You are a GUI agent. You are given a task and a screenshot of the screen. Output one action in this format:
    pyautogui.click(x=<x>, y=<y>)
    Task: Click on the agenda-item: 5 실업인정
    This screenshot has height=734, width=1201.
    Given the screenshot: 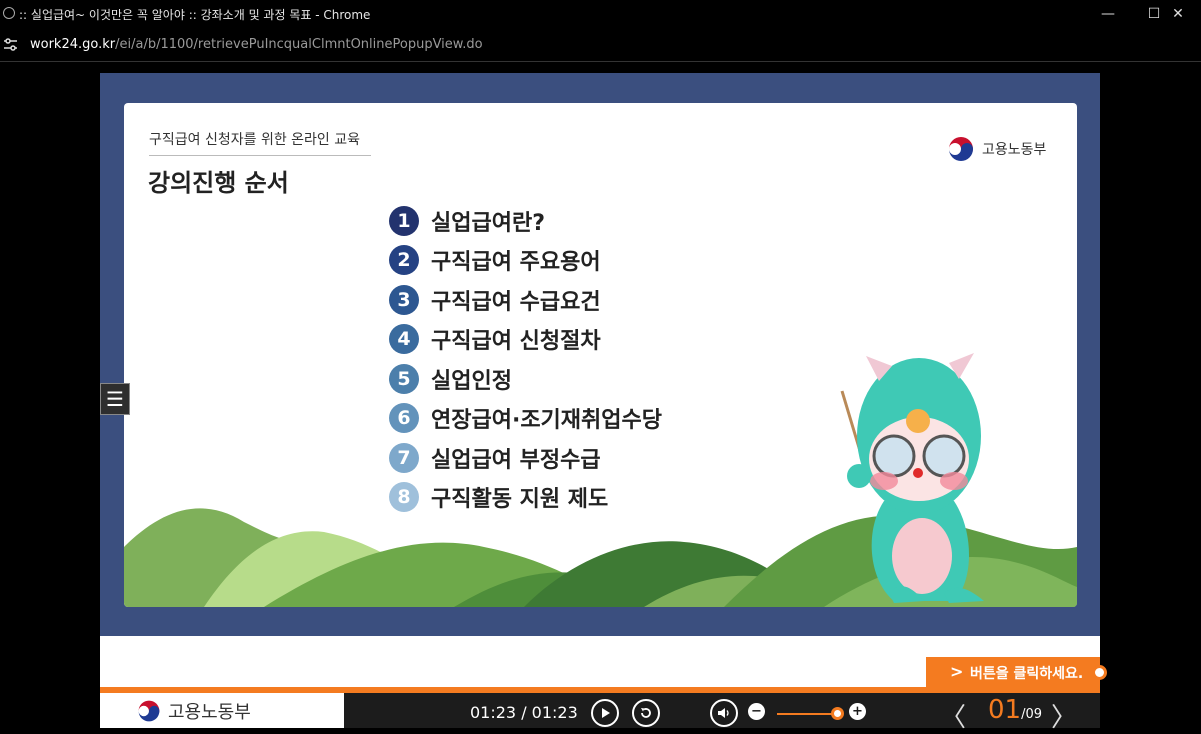 What is the action you would take?
    pyautogui.click(x=525, y=379)
    